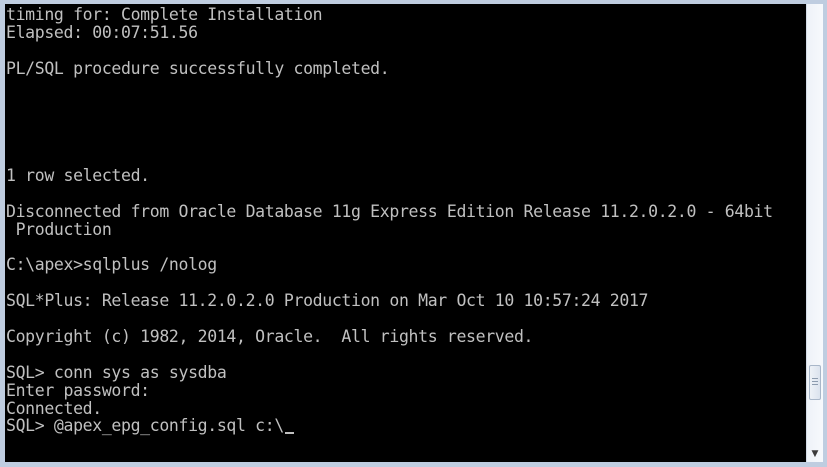  I want to click on terminal-line: Enter password:, so click(78, 390).